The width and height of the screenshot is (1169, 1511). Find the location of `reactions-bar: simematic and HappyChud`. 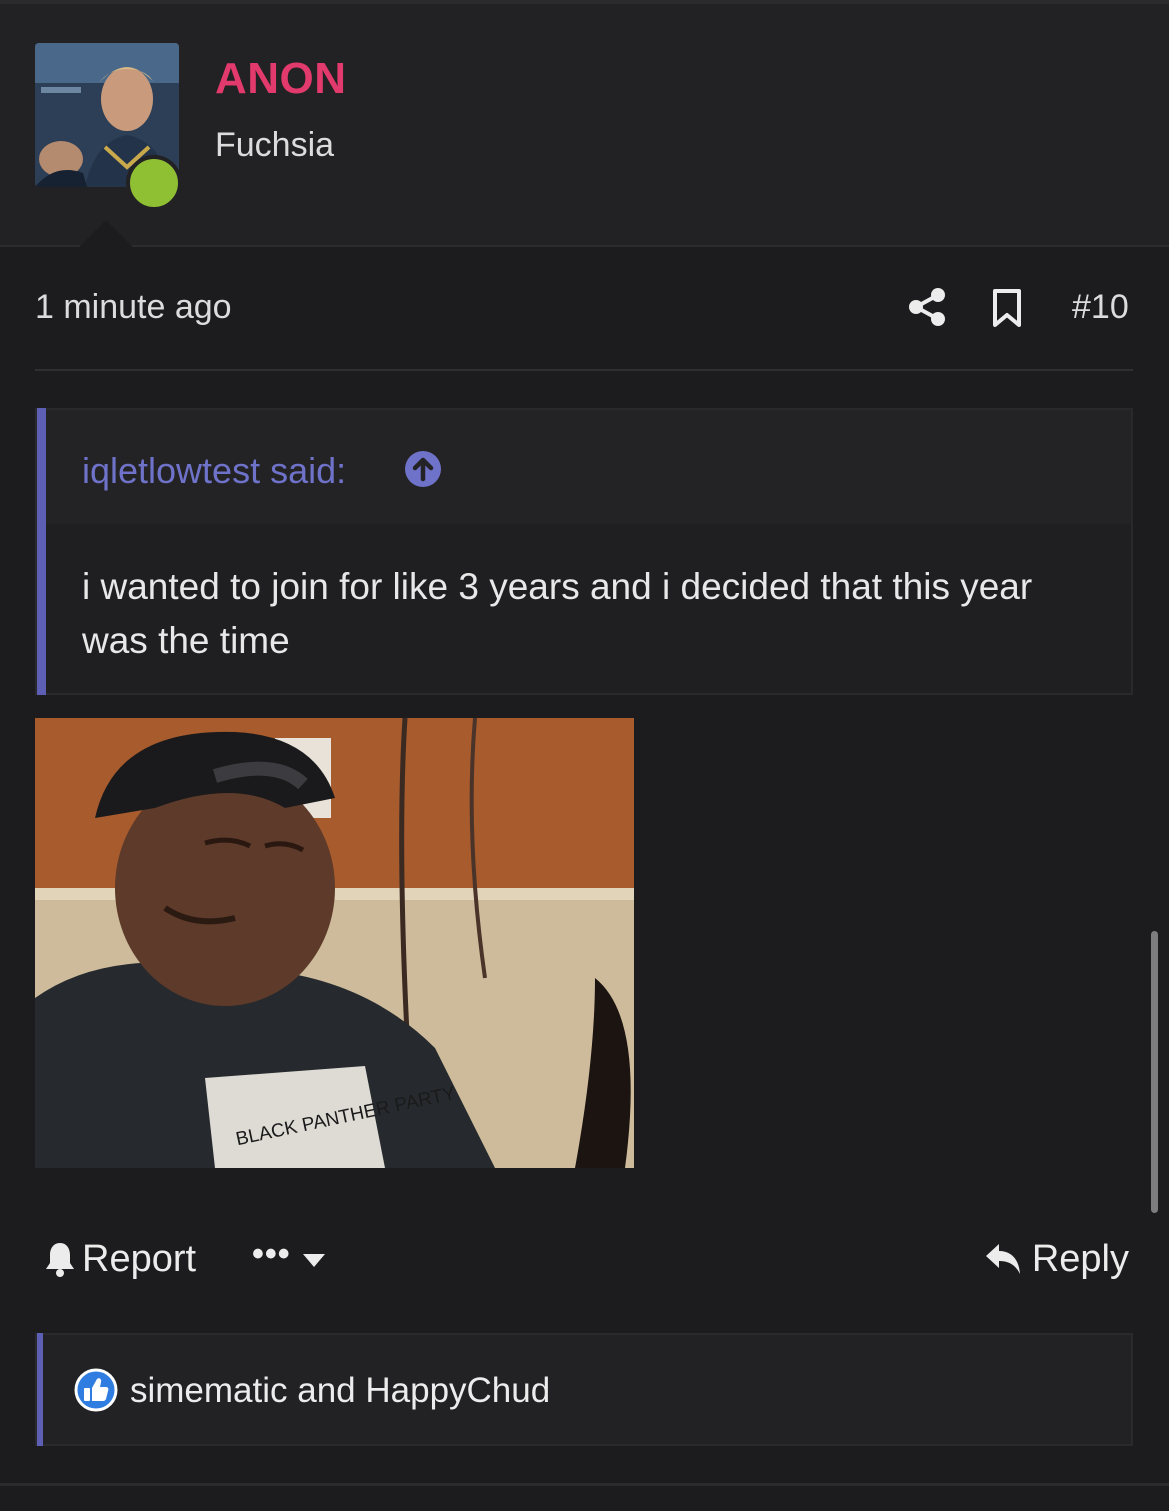

reactions-bar: simematic and HappyChud is located at coordinates (584, 1389).